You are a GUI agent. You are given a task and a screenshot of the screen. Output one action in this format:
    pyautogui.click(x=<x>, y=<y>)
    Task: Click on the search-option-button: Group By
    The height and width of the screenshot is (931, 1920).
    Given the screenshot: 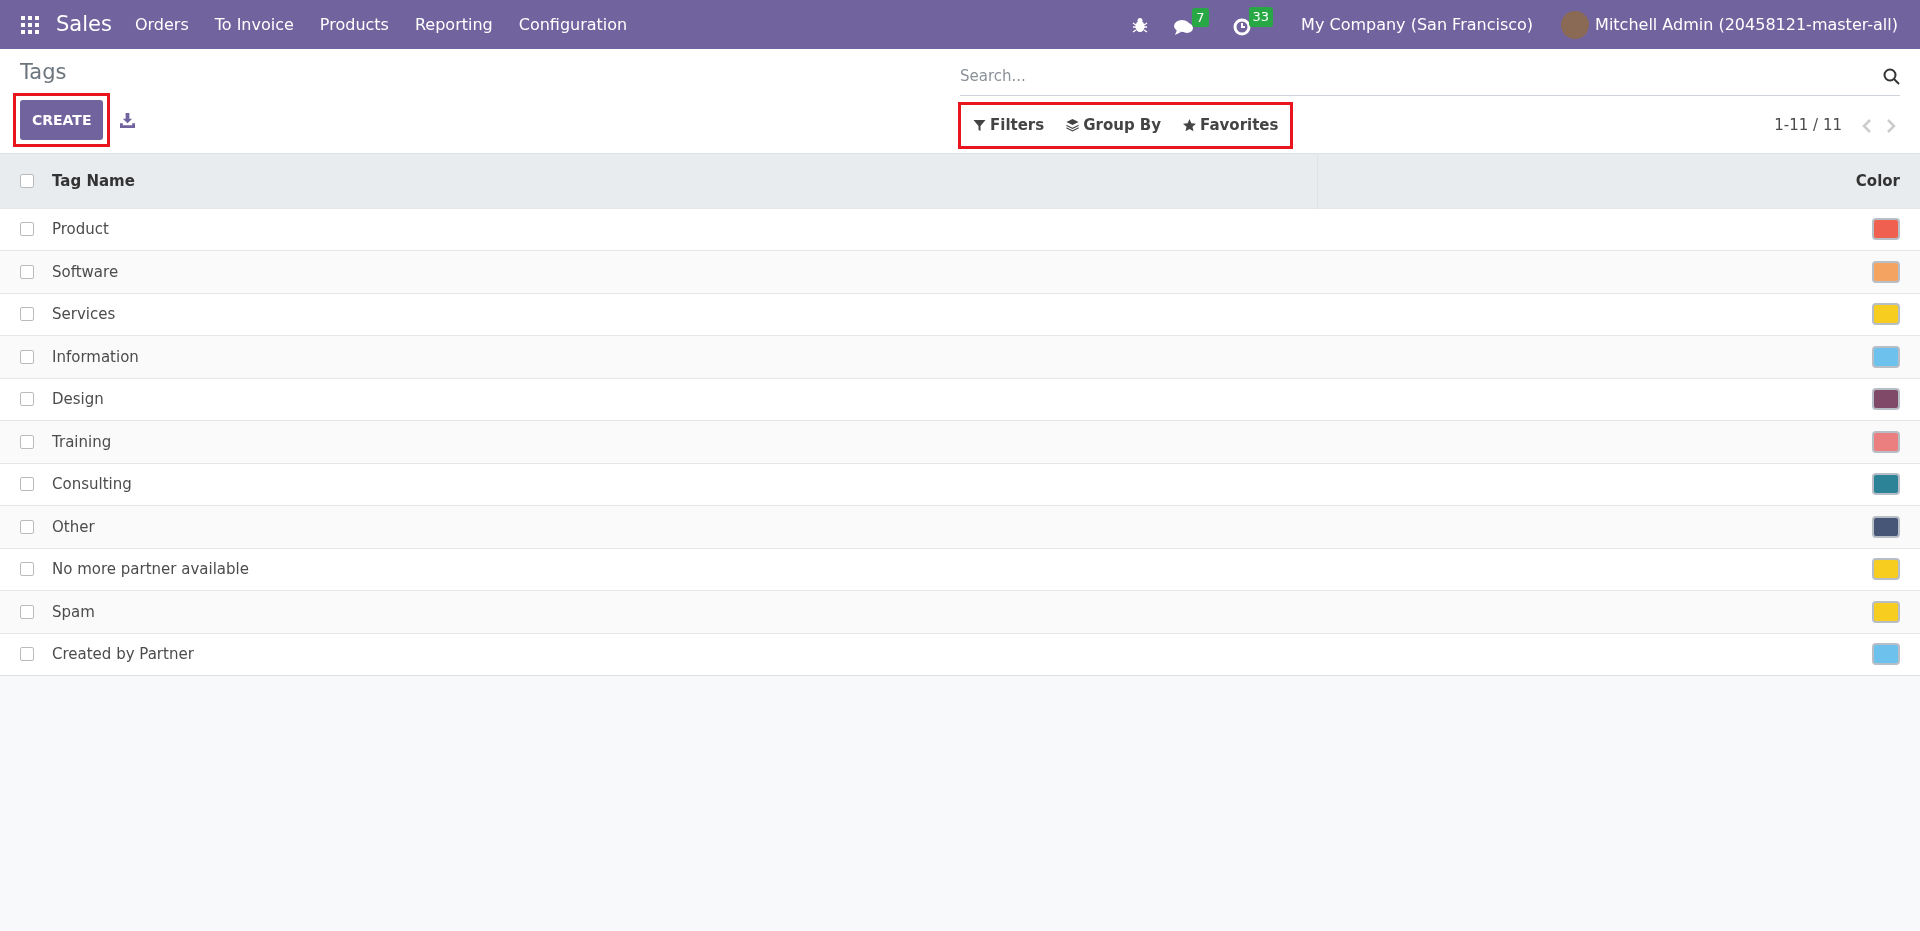 What is the action you would take?
    pyautogui.click(x=1114, y=125)
    